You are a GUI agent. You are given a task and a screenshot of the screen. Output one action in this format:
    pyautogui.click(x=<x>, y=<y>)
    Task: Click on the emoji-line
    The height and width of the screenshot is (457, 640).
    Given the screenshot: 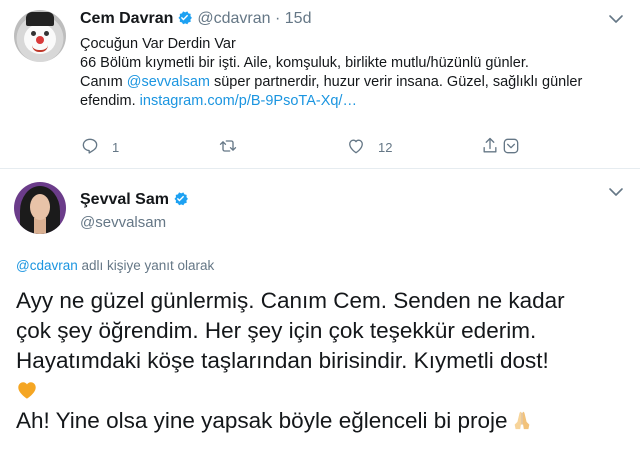 What is the action you would take?
    pyautogui.click(x=323, y=391)
    